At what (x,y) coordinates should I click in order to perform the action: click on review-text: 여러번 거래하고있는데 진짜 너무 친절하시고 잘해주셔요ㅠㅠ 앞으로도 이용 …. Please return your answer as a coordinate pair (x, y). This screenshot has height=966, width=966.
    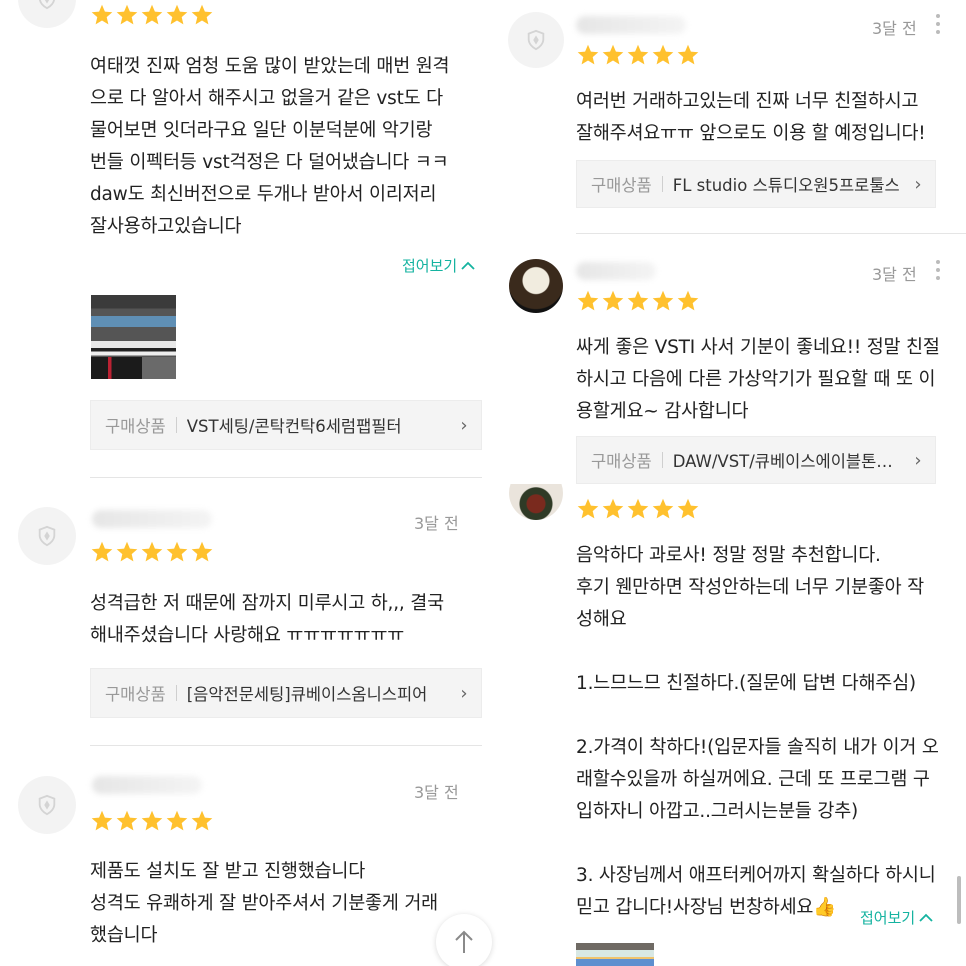
    Looking at the image, I should click on (751, 117).